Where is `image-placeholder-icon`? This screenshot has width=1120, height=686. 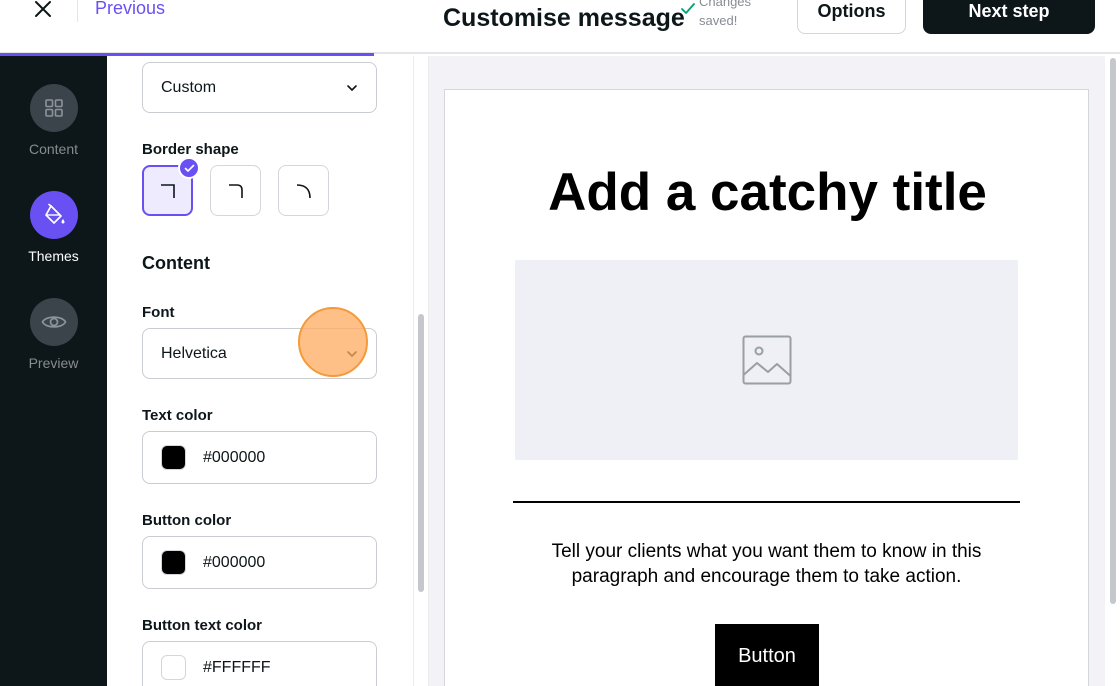
image-placeholder-icon is located at coordinates (766, 360).